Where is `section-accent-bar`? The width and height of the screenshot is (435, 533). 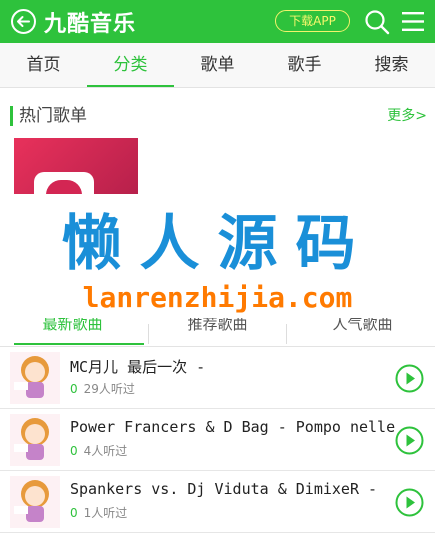
section-accent-bar is located at coordinates (11, 116).